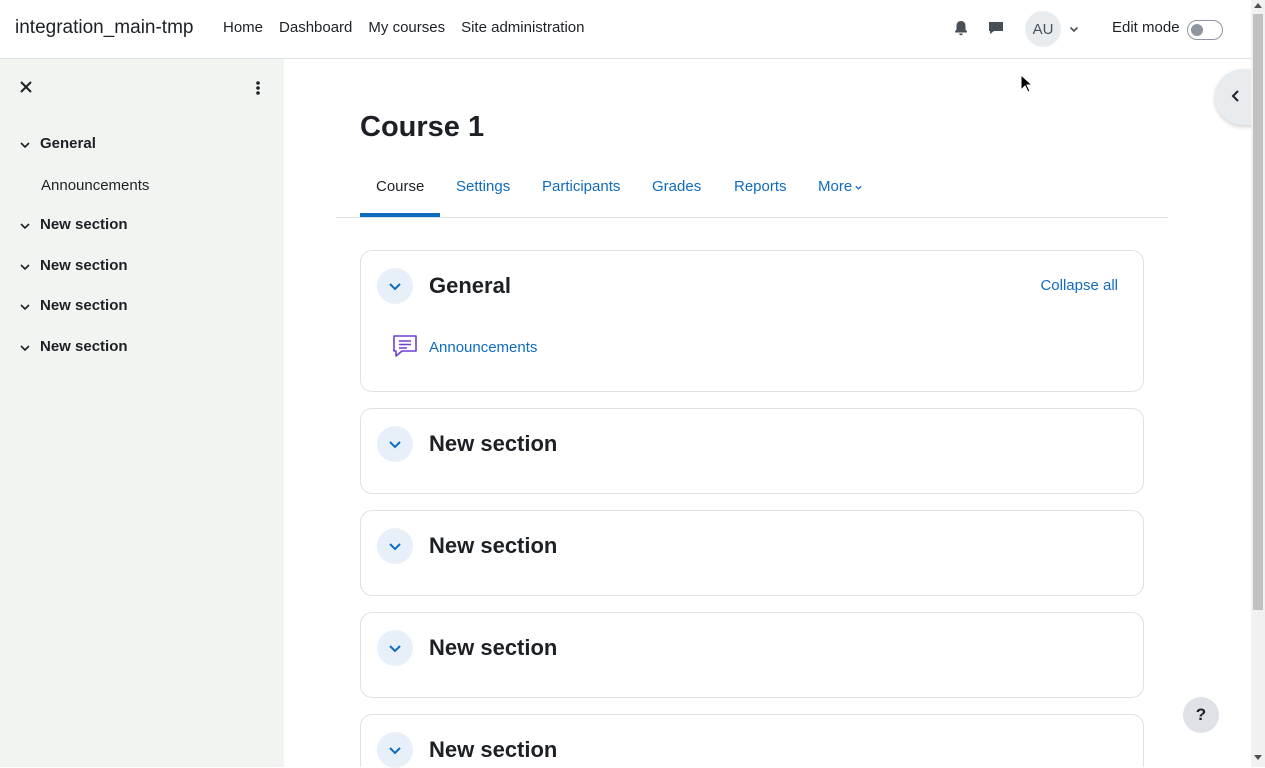 The width and height of the screenshot is (1265, 768). What do you see at coordinates (400, 215) in the screenshot?
I see `active-tab-indicator` at bounding box center [400, 215].